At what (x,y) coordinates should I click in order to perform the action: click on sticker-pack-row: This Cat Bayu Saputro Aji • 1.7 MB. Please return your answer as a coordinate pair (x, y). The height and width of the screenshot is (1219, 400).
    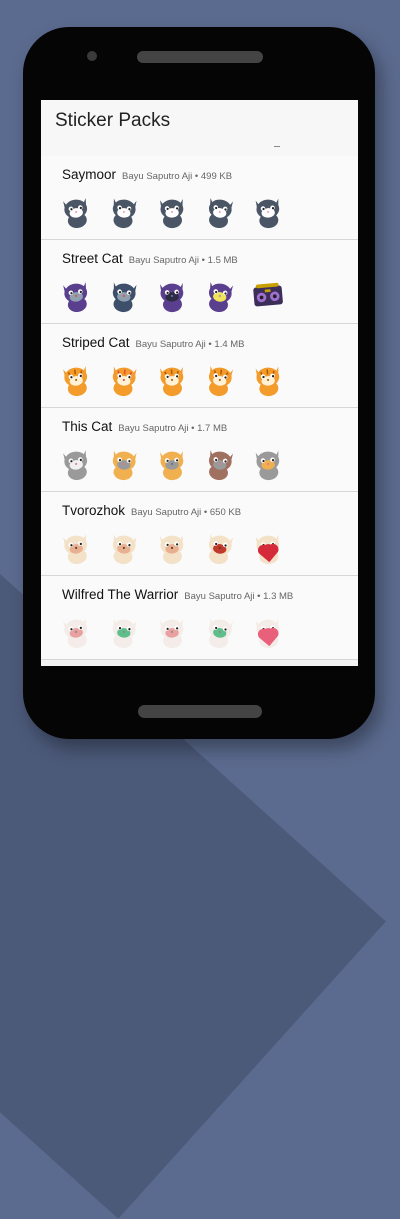
    Looking at the image, I should click on (199, 450).